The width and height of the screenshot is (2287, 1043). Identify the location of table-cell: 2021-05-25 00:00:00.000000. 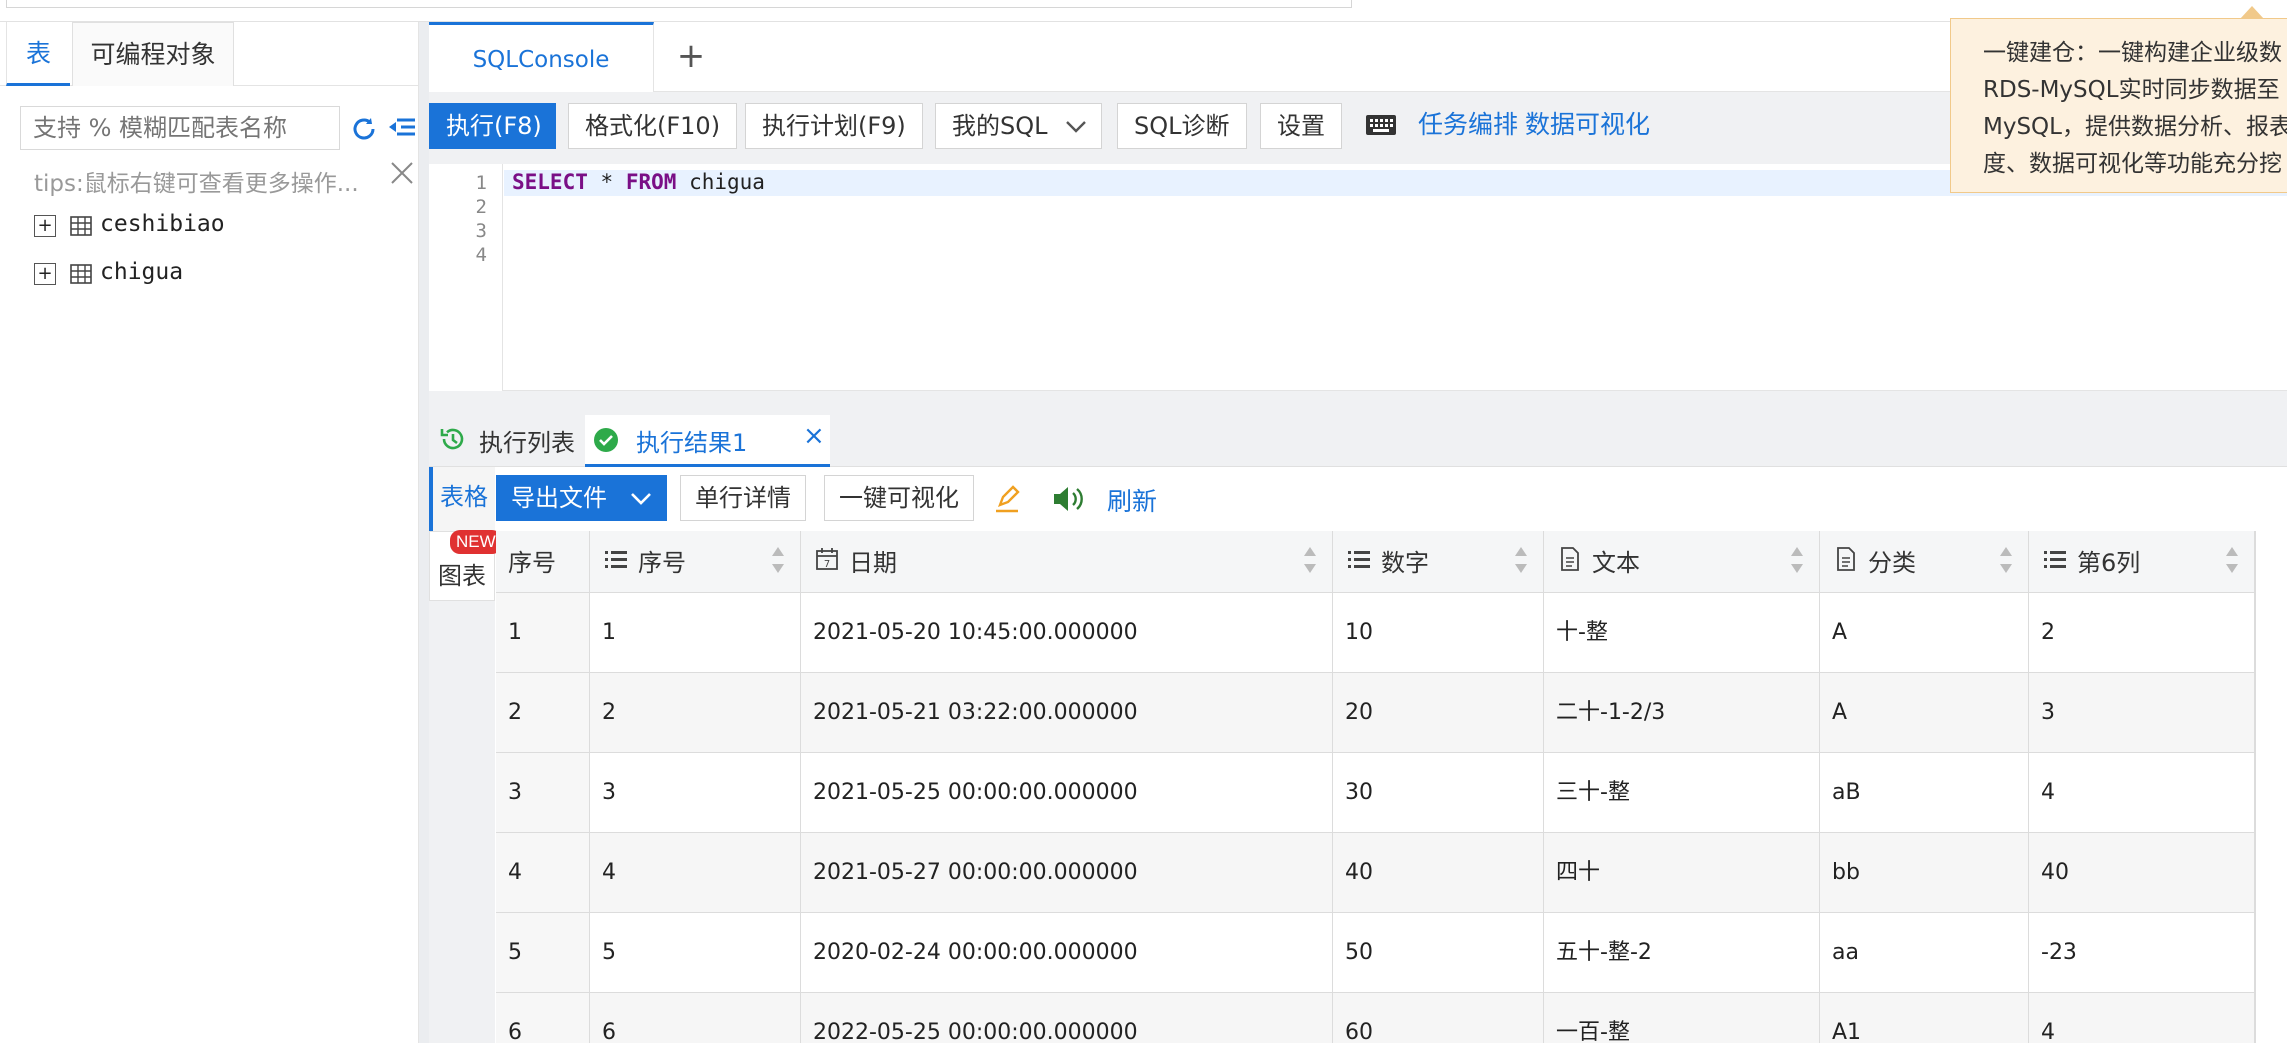
(1067, 793).